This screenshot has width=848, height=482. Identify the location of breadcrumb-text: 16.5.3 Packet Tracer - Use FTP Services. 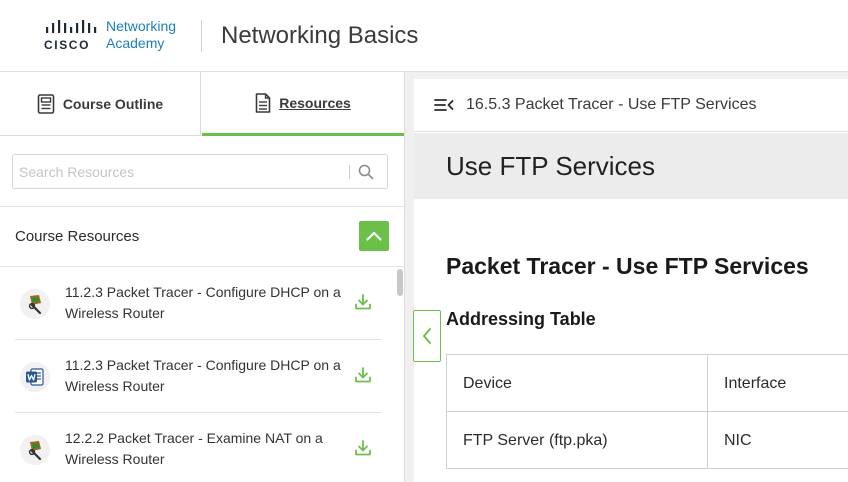
(611, 104).